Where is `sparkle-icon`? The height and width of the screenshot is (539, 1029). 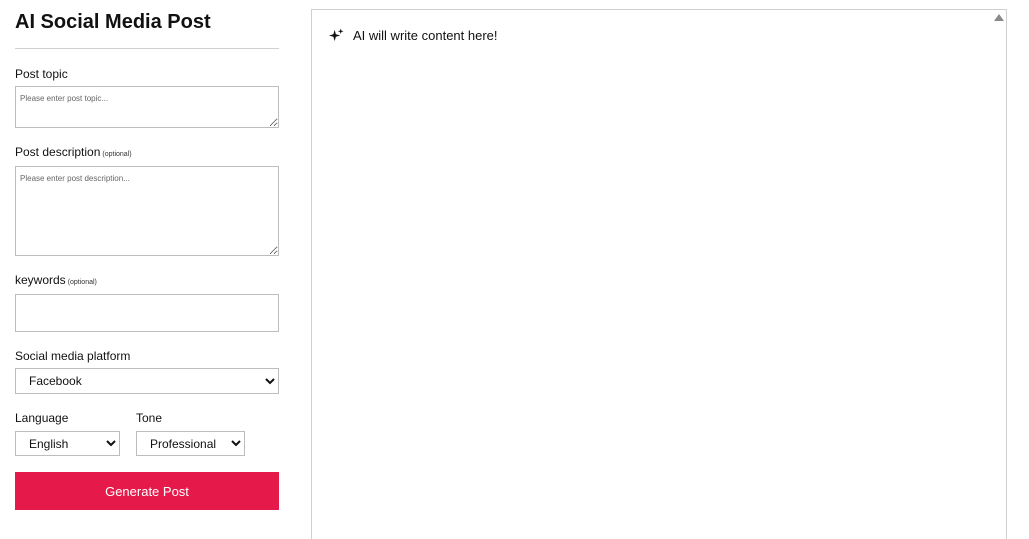 sparkle-icon is located at coordinates (336, 35).